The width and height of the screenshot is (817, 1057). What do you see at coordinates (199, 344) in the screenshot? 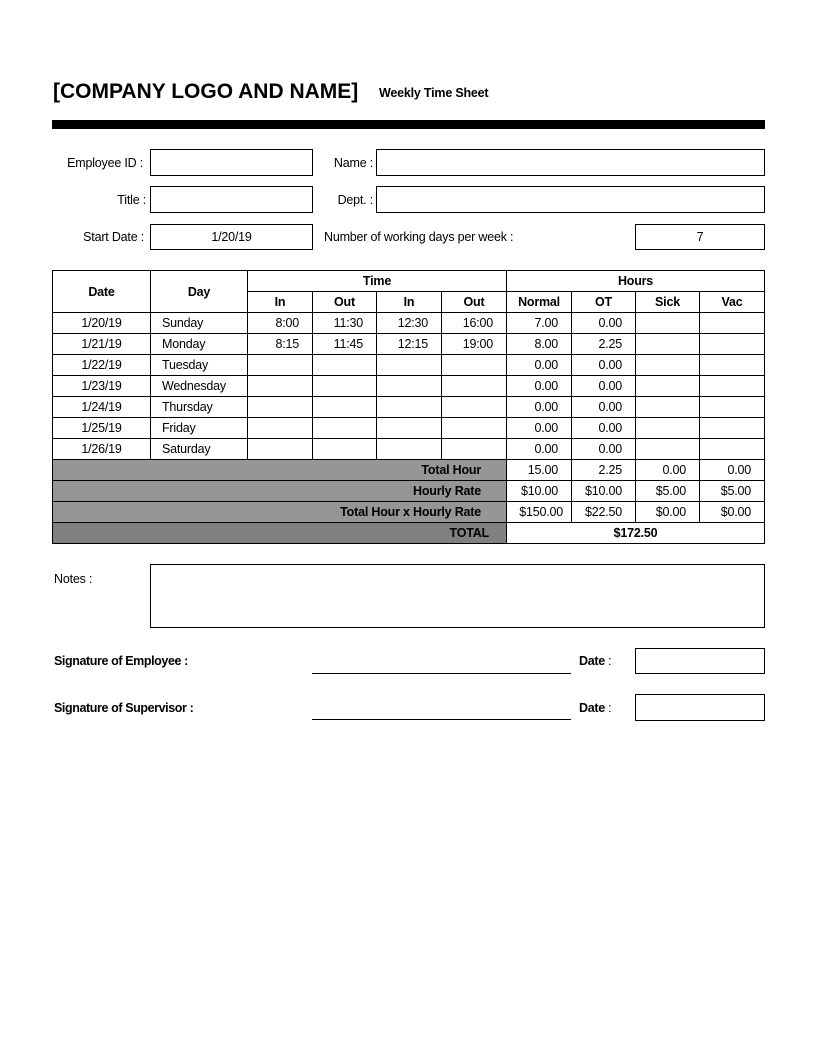
I see `cell-day: Monday` at bounding box center [199, 344].